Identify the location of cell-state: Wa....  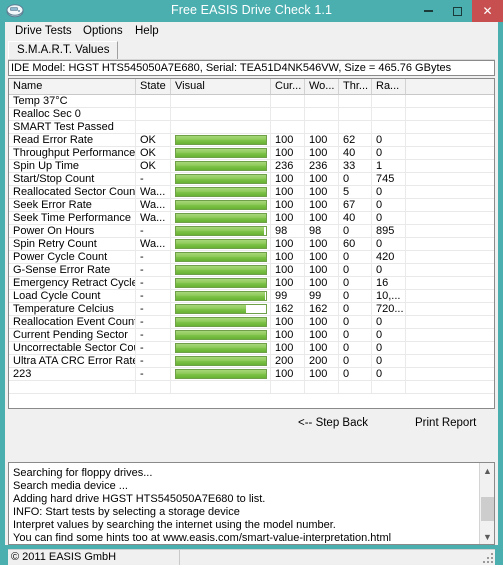
(153, 205).